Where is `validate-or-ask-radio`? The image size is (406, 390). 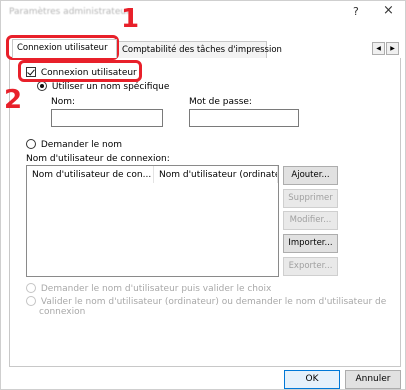 validate-or-ask-radio is located at coordinates (31, 301).